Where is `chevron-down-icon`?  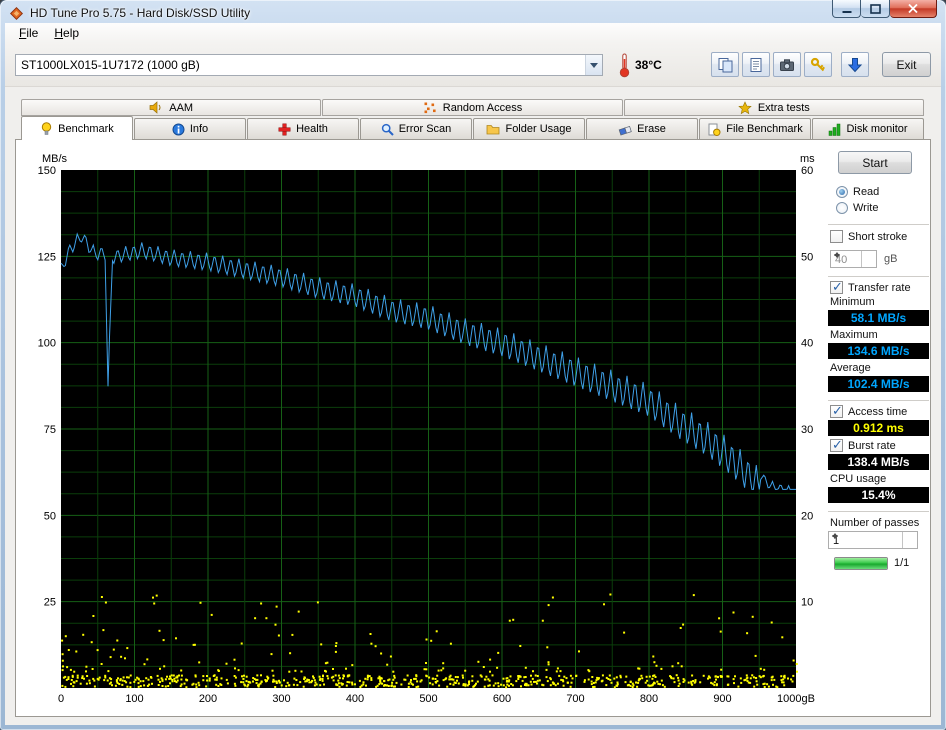
chevron-down-icon is located at coordinates (593, 64).